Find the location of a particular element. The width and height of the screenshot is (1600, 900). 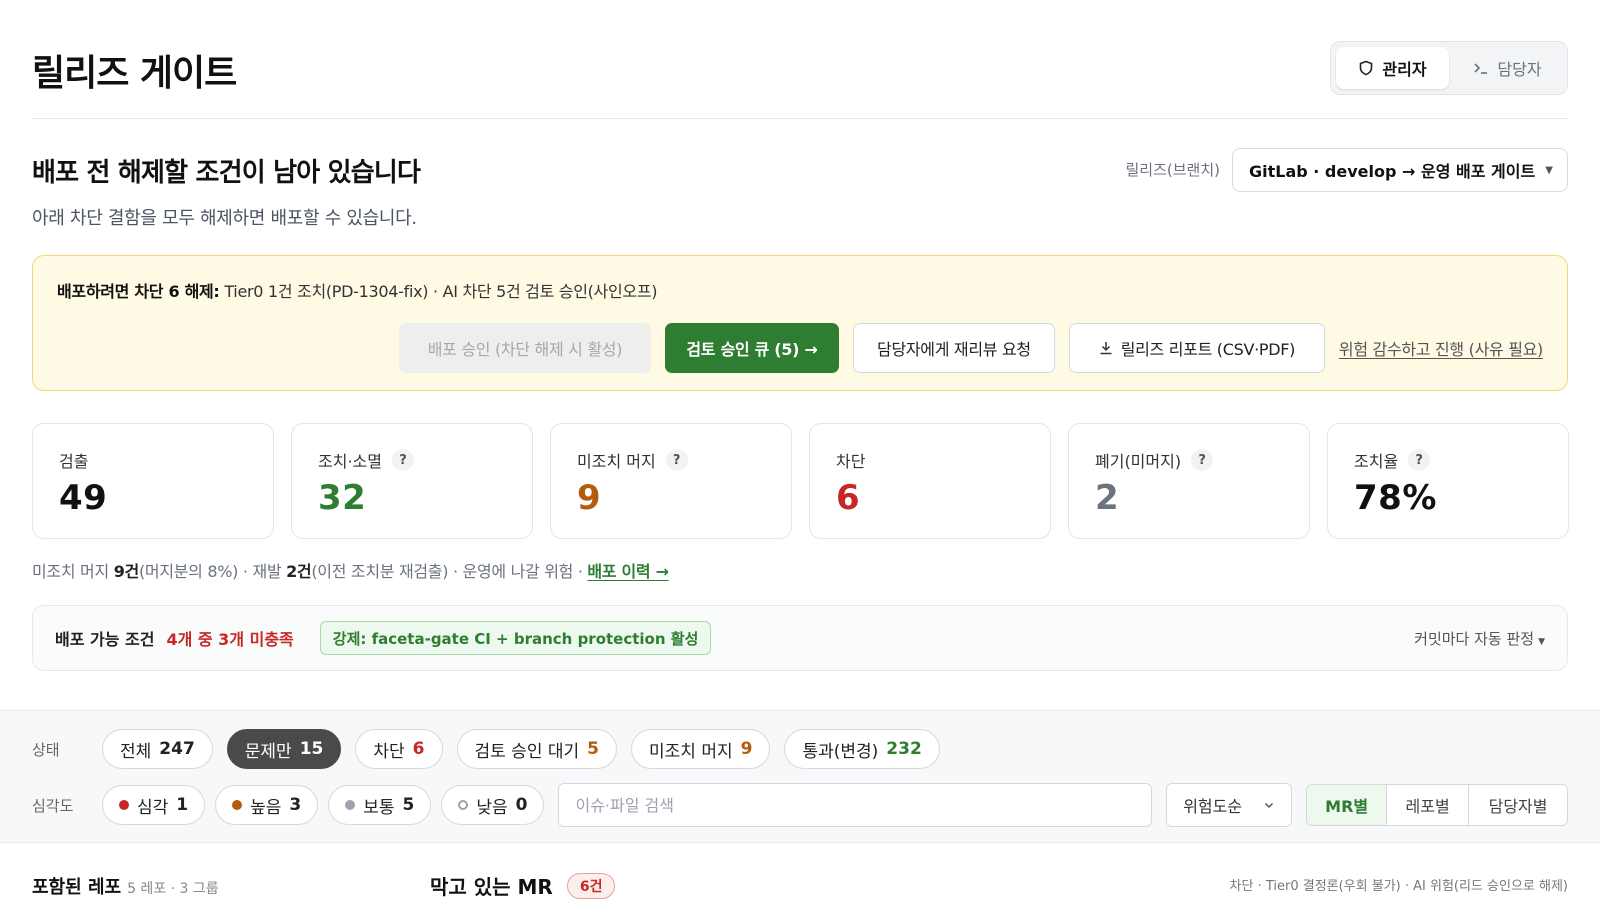

status-chip-passed: 통과(변경) 232 is located at coordinates (862, 749).